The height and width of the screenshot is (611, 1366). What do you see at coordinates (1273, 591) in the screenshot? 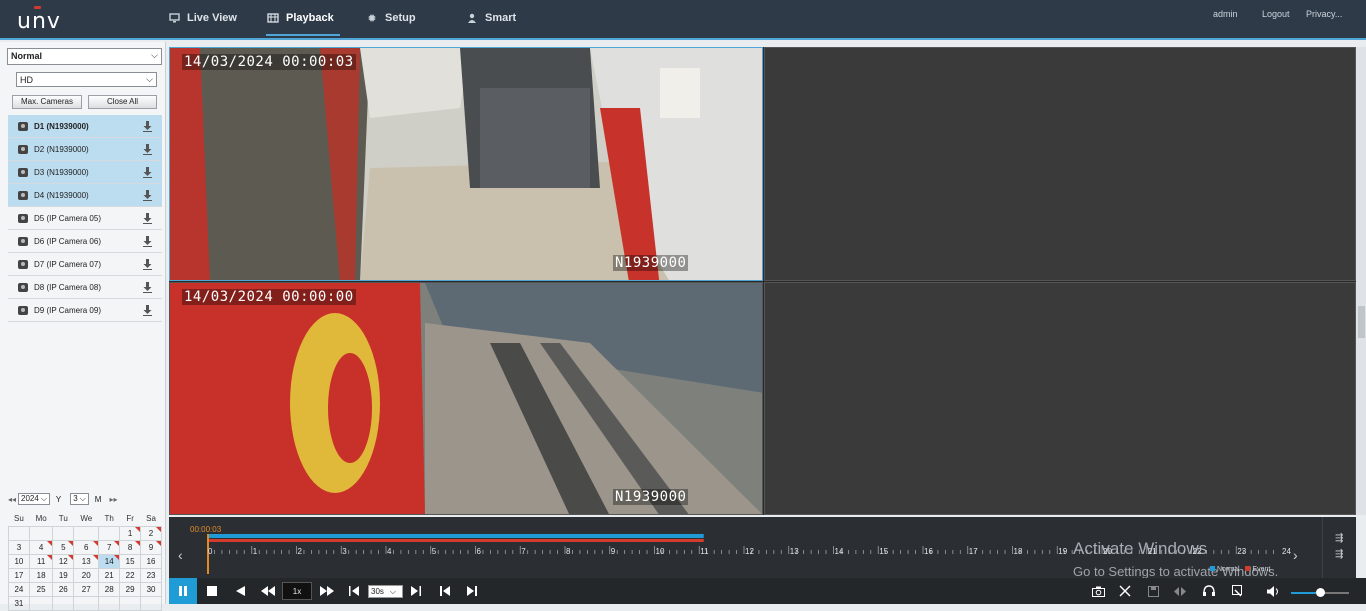
I see `mute-button` at bounding box center [1273, 591].